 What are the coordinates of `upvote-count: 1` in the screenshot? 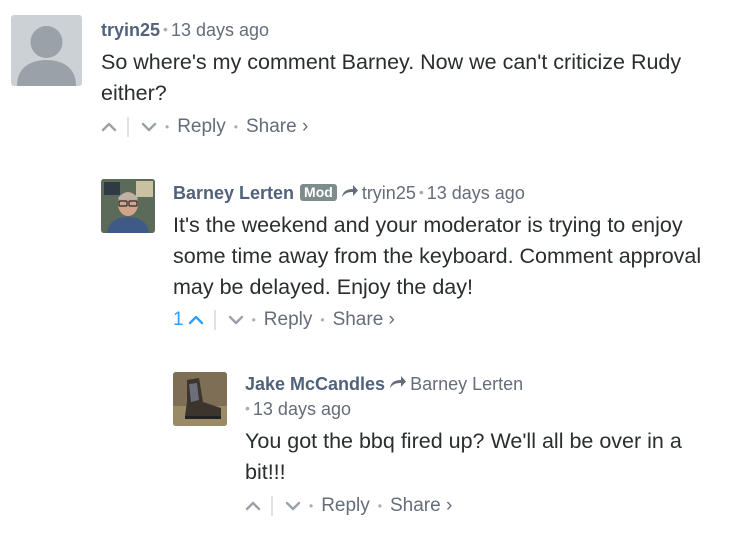 It's located at (178, 320).